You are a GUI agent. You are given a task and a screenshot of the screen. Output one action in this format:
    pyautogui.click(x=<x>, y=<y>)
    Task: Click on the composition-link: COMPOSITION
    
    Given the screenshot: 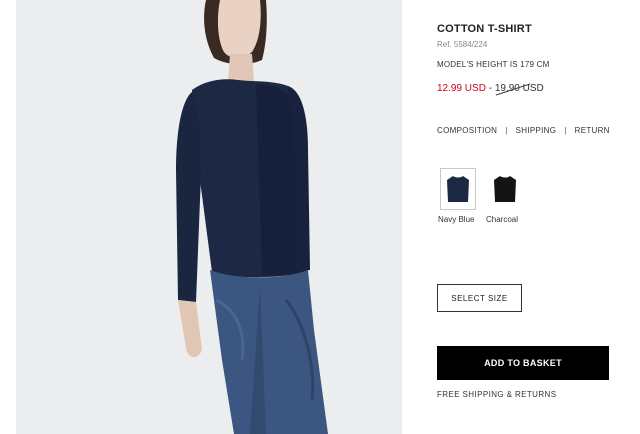 What is the action you would take?
    pyautogui.click(x=467, y=130)
    